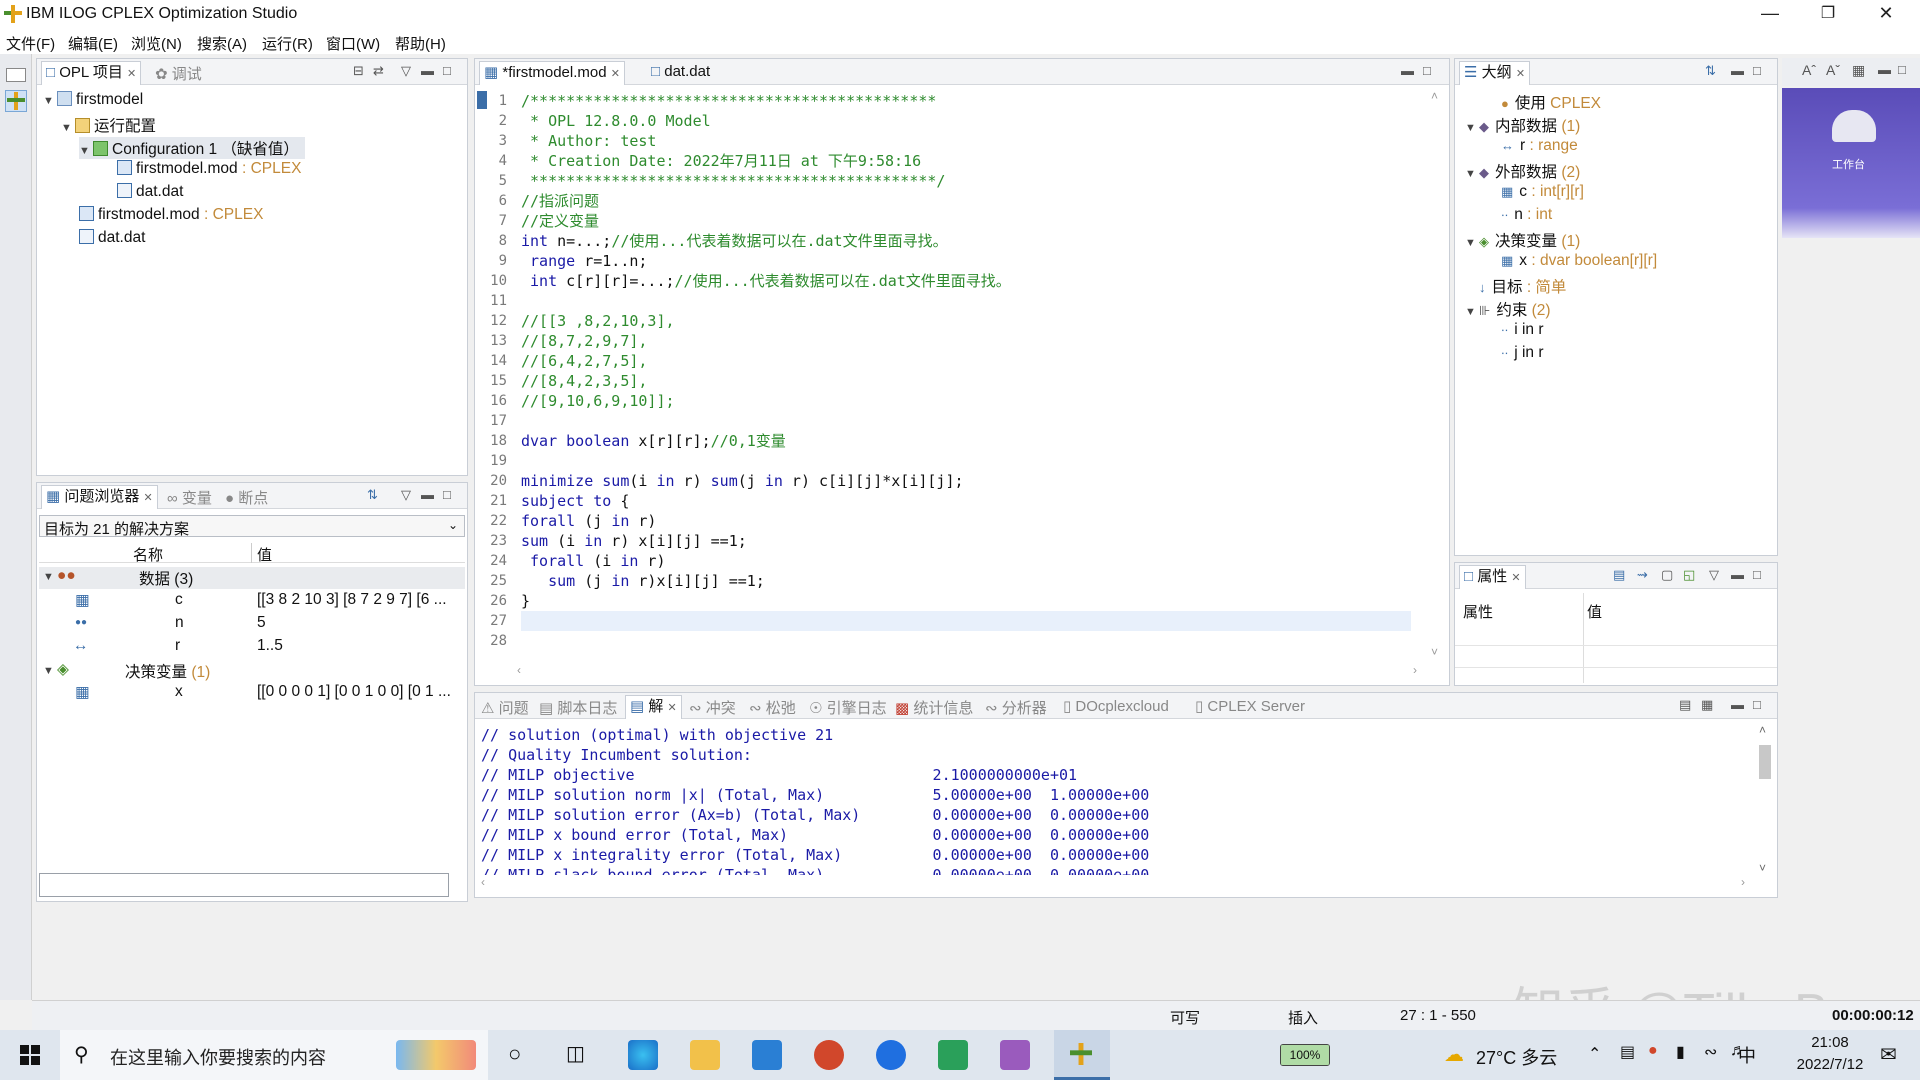  What do you see at coordinates (1707, 705) in the screenshot?
I see `pin-icon: ▦` at bounding box center [1707, 705].